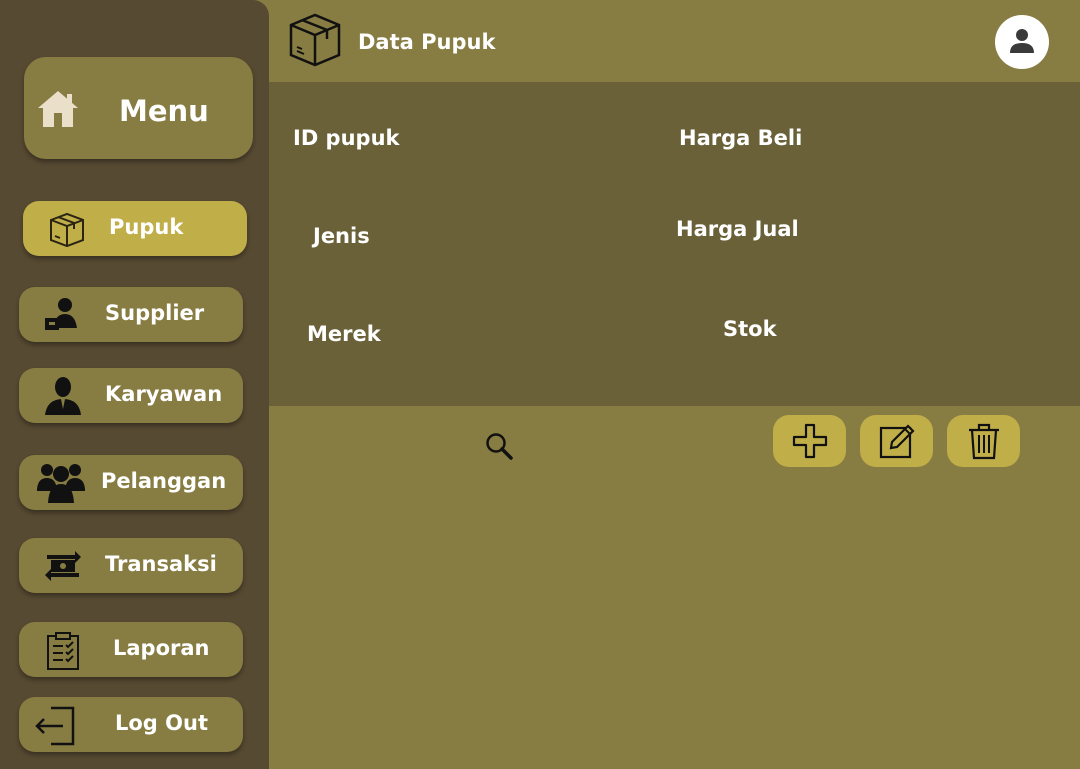  Describe the element at coordinates (58, 109) in the screenshot. I see `home-icon` at that location.